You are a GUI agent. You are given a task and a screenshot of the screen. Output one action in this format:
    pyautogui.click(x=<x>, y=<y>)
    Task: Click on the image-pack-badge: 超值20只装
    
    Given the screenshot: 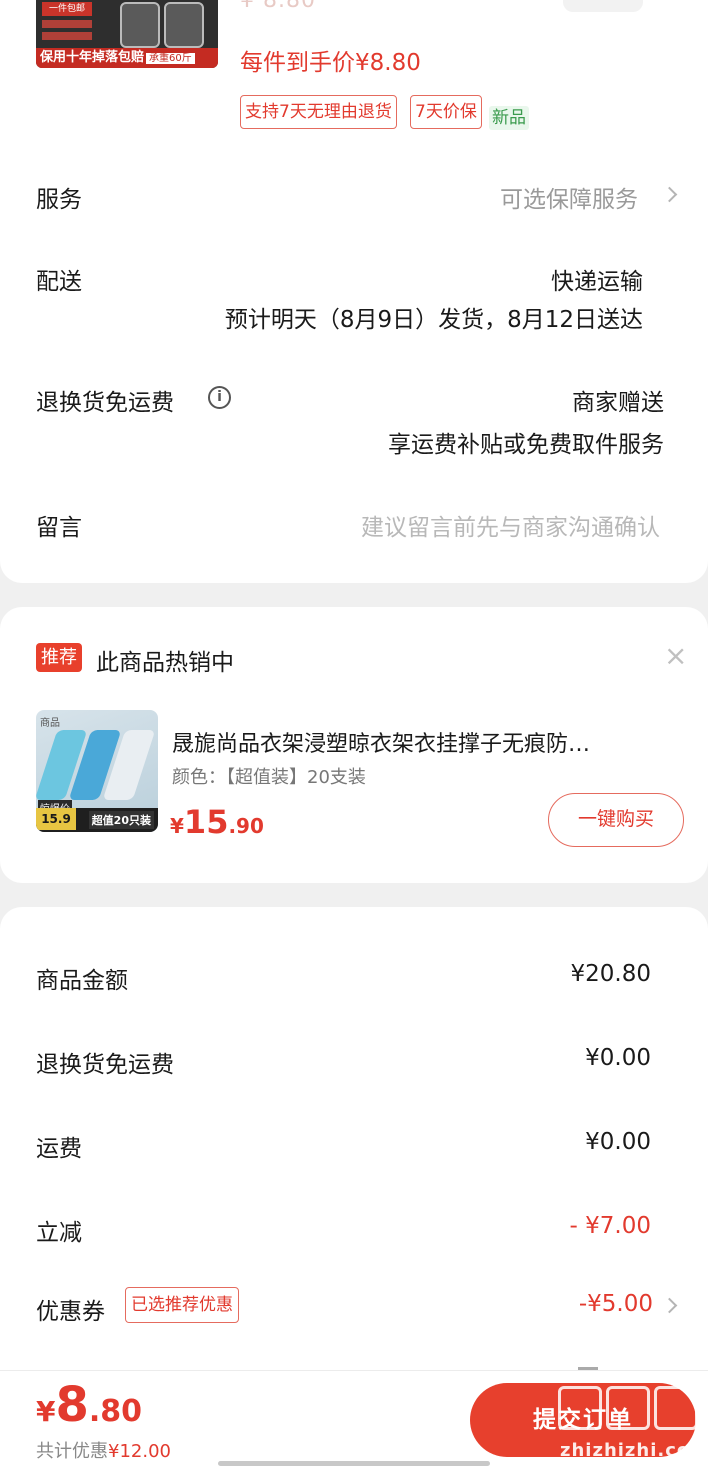 What is the action you would take?
    pyautogui.click(x=121, y=820)
    